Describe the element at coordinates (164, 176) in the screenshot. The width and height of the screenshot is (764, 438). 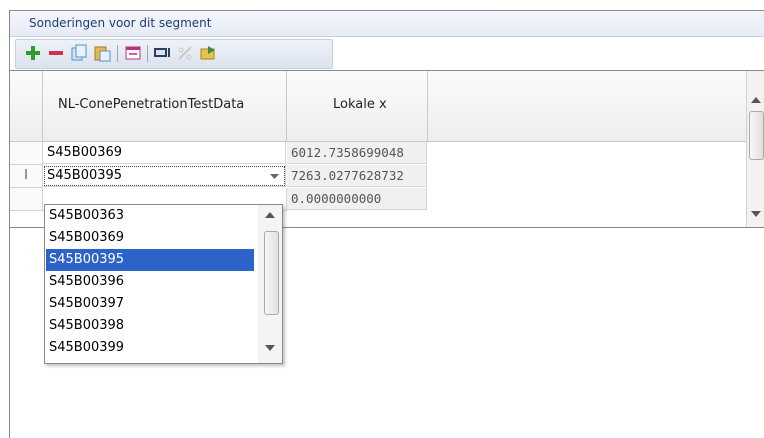
I see `table-cell-name-editing: S45B00395` at that location.